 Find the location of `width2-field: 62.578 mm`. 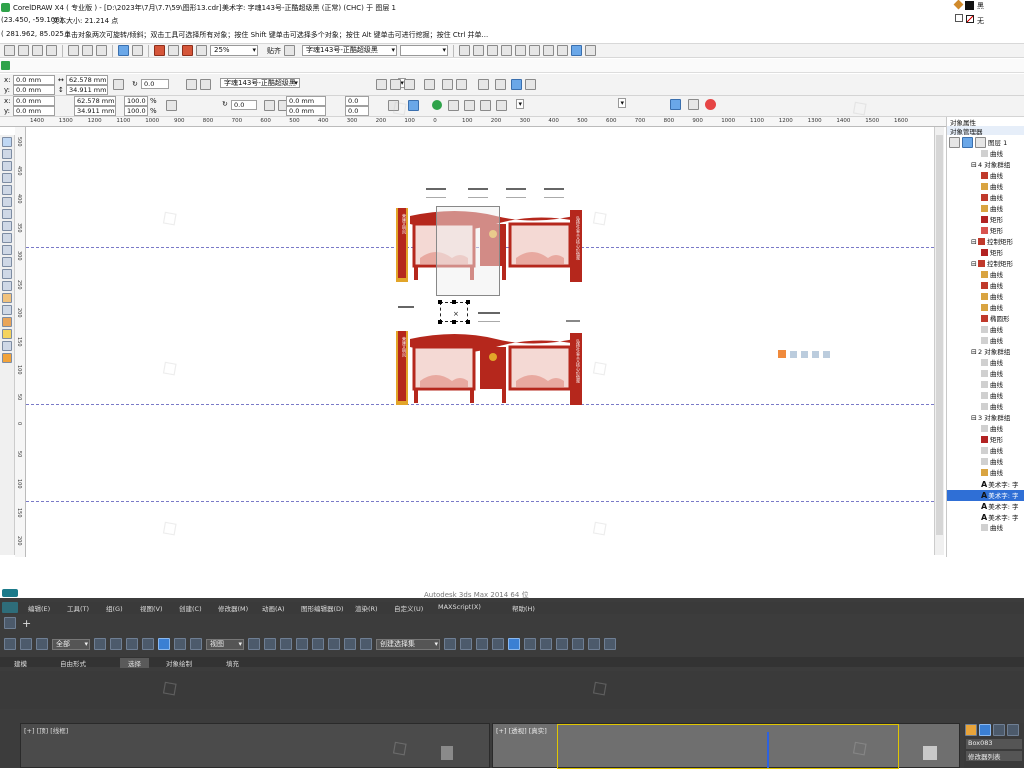

width2-field: 62.578 mm is located at coordinates (95, 101).